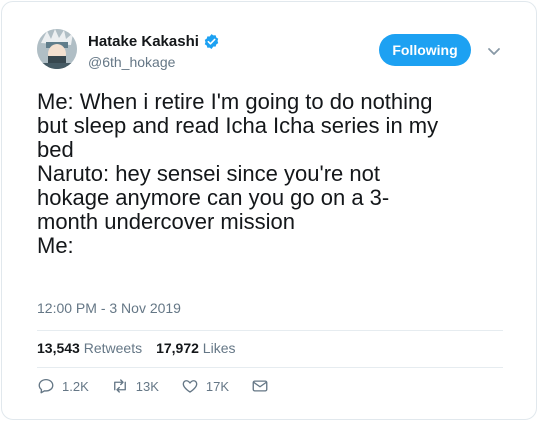  I want to click on user-name-row: Hatake Kakashi, so click(154, 41).